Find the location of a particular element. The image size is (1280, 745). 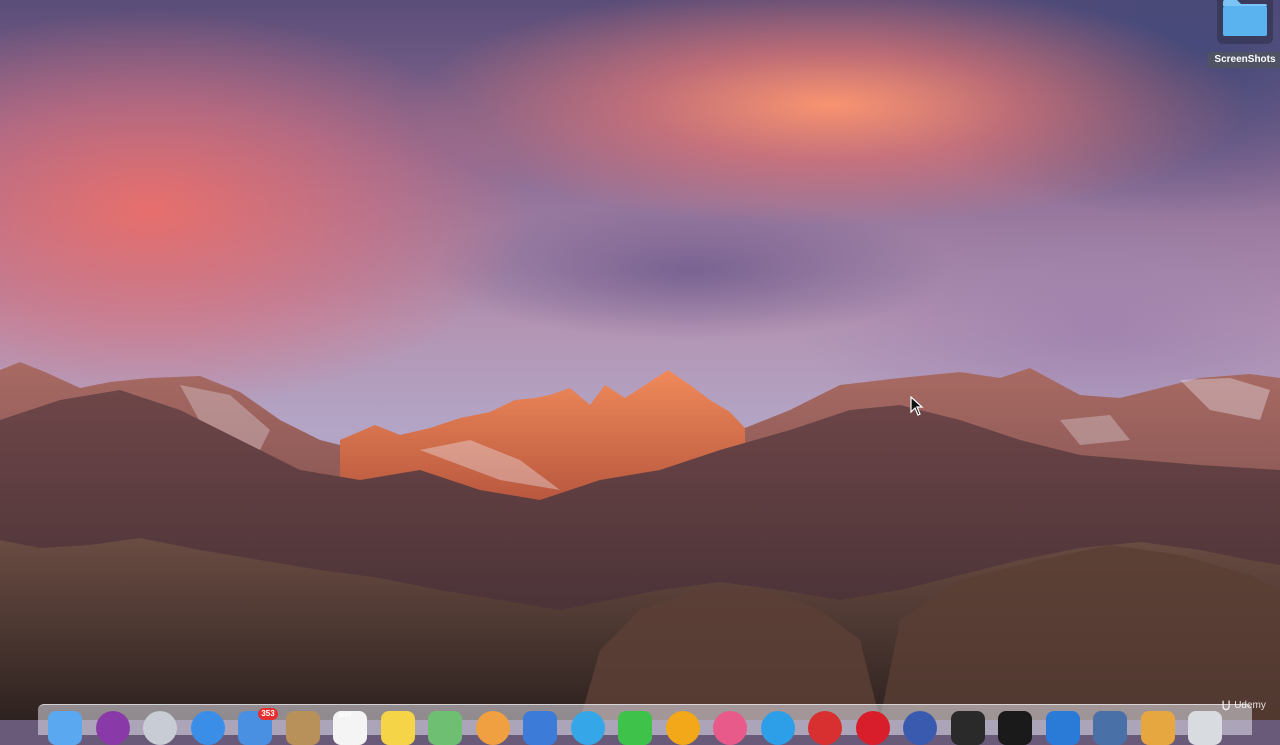

dock-item-red-app is located at coordinates (825, 728).